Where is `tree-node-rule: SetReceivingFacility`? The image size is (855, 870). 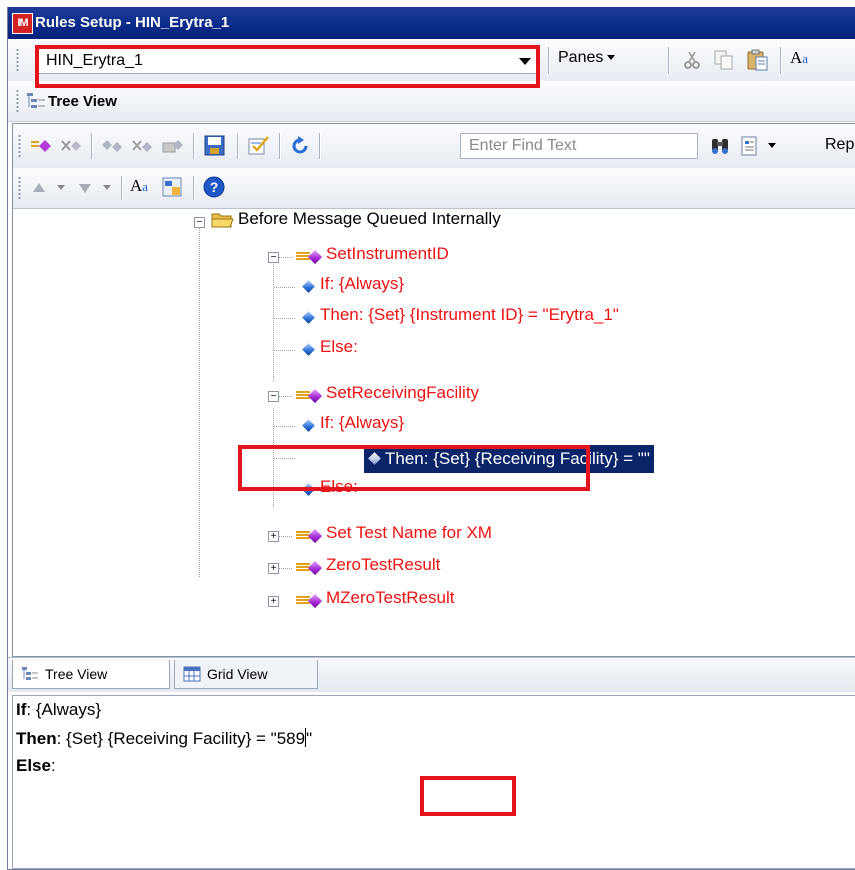
tree-node-rule: SetReceivingFacility is located at coordinates (402, 393).